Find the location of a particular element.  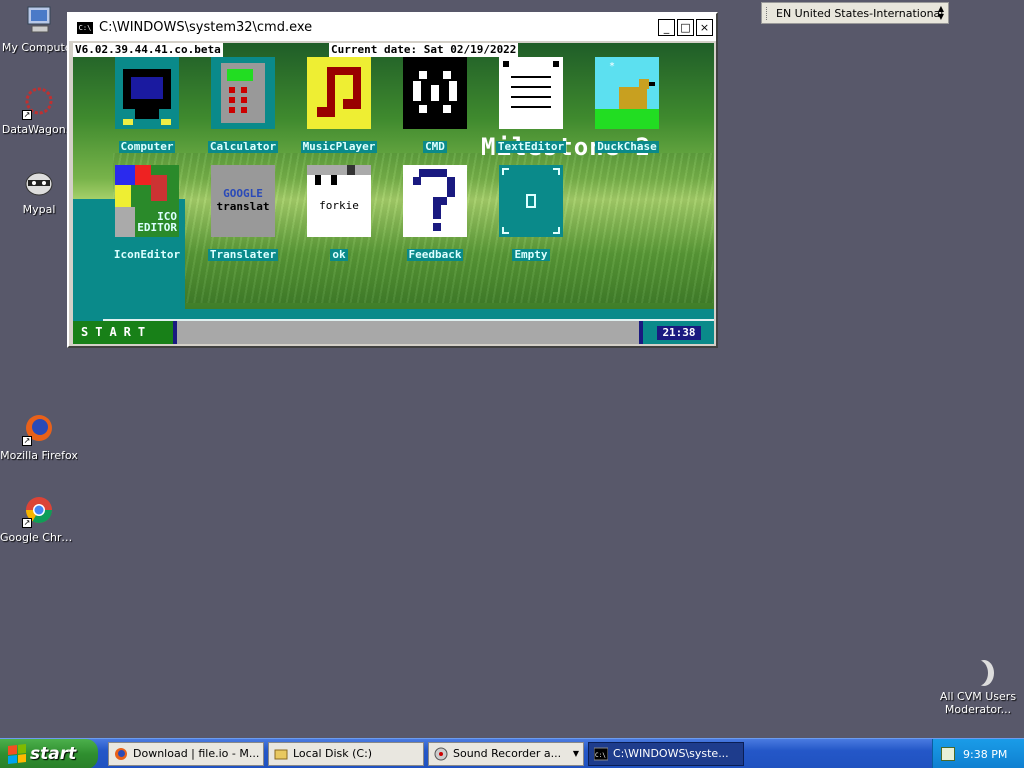

raccoon-icon is located at coordinates (39, 183).